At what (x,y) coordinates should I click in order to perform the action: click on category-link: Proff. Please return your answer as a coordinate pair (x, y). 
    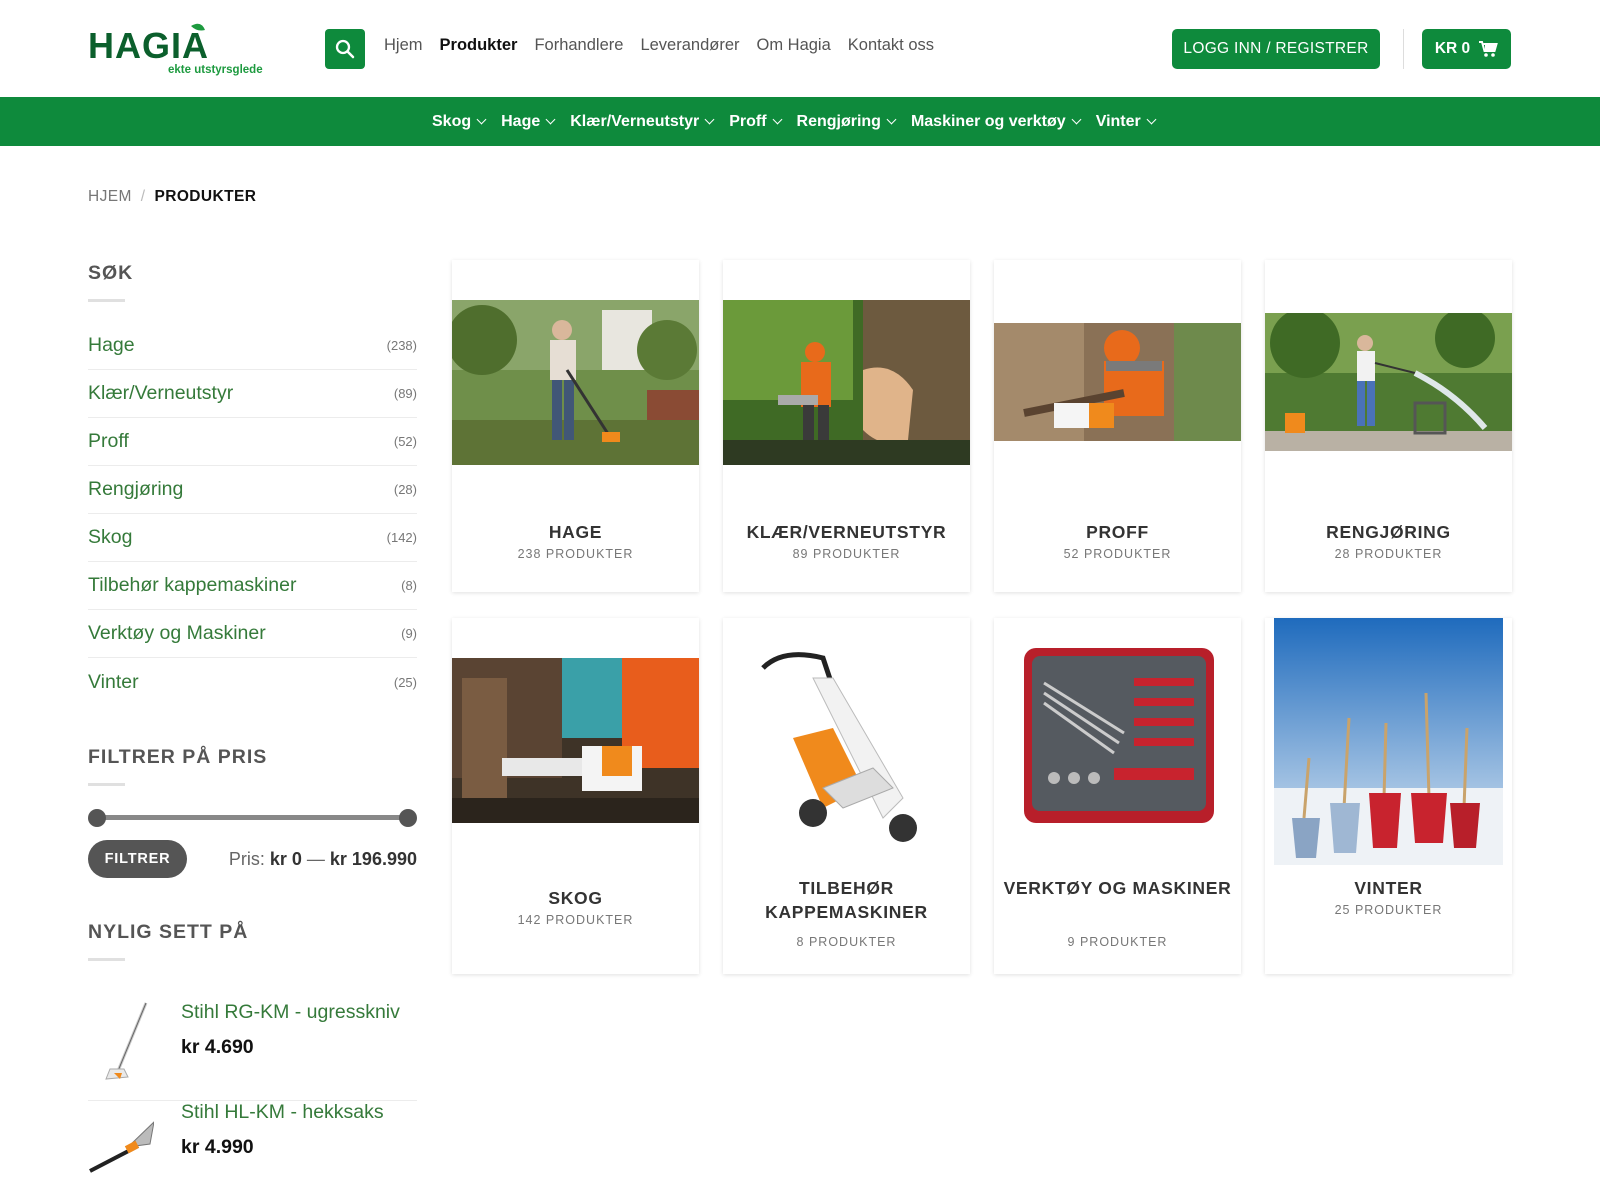
    Looking at the image, I should click on (108, 441).